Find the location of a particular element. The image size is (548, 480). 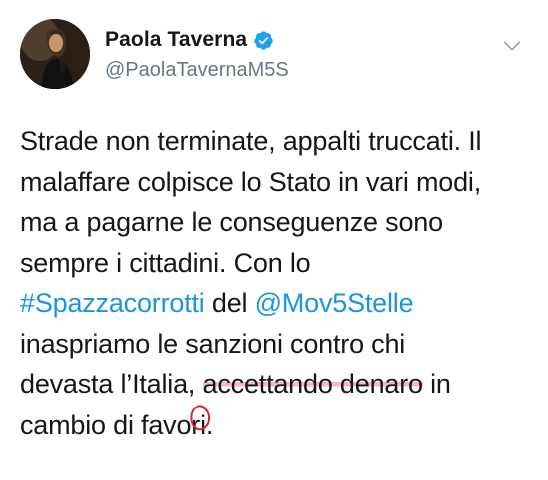

tweet-line: #Spazzacorrotti del @Mov5Stelle is located at coordinates (280, 303).